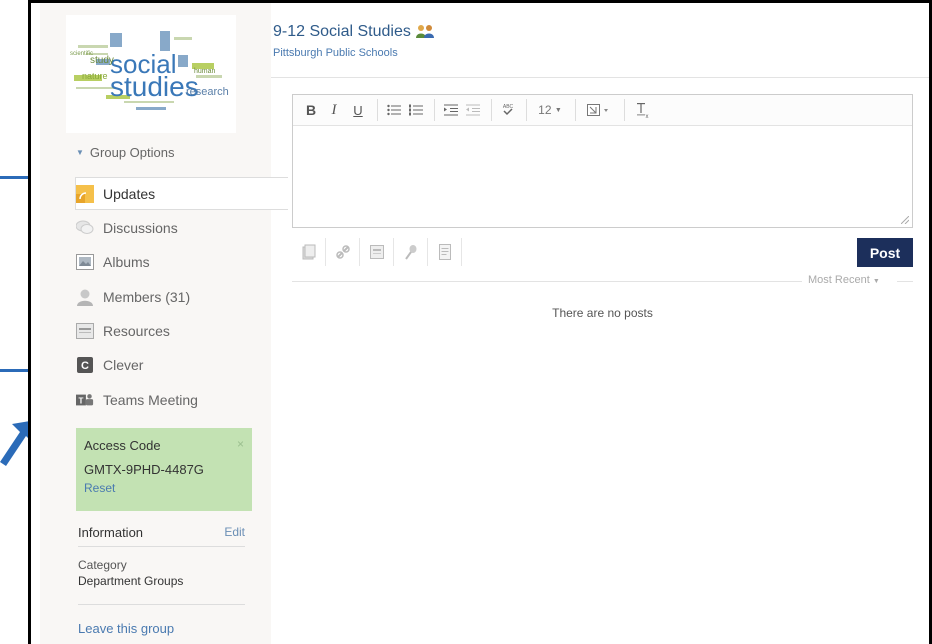 This screenshot has width=932, height=644. What do you see at coordinates (358, 110) in the screenshot?
I see `underline-button: U` at bounding box center [358, 110].